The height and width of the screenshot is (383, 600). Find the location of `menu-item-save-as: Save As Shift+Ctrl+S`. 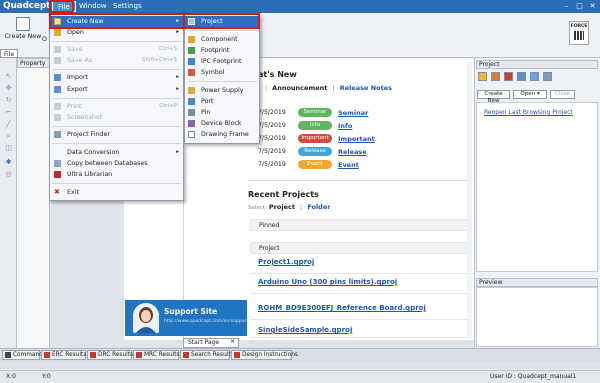

menu-item-save-as: Save As Shift+Ctrl+S is located at coordinates (116, 60).